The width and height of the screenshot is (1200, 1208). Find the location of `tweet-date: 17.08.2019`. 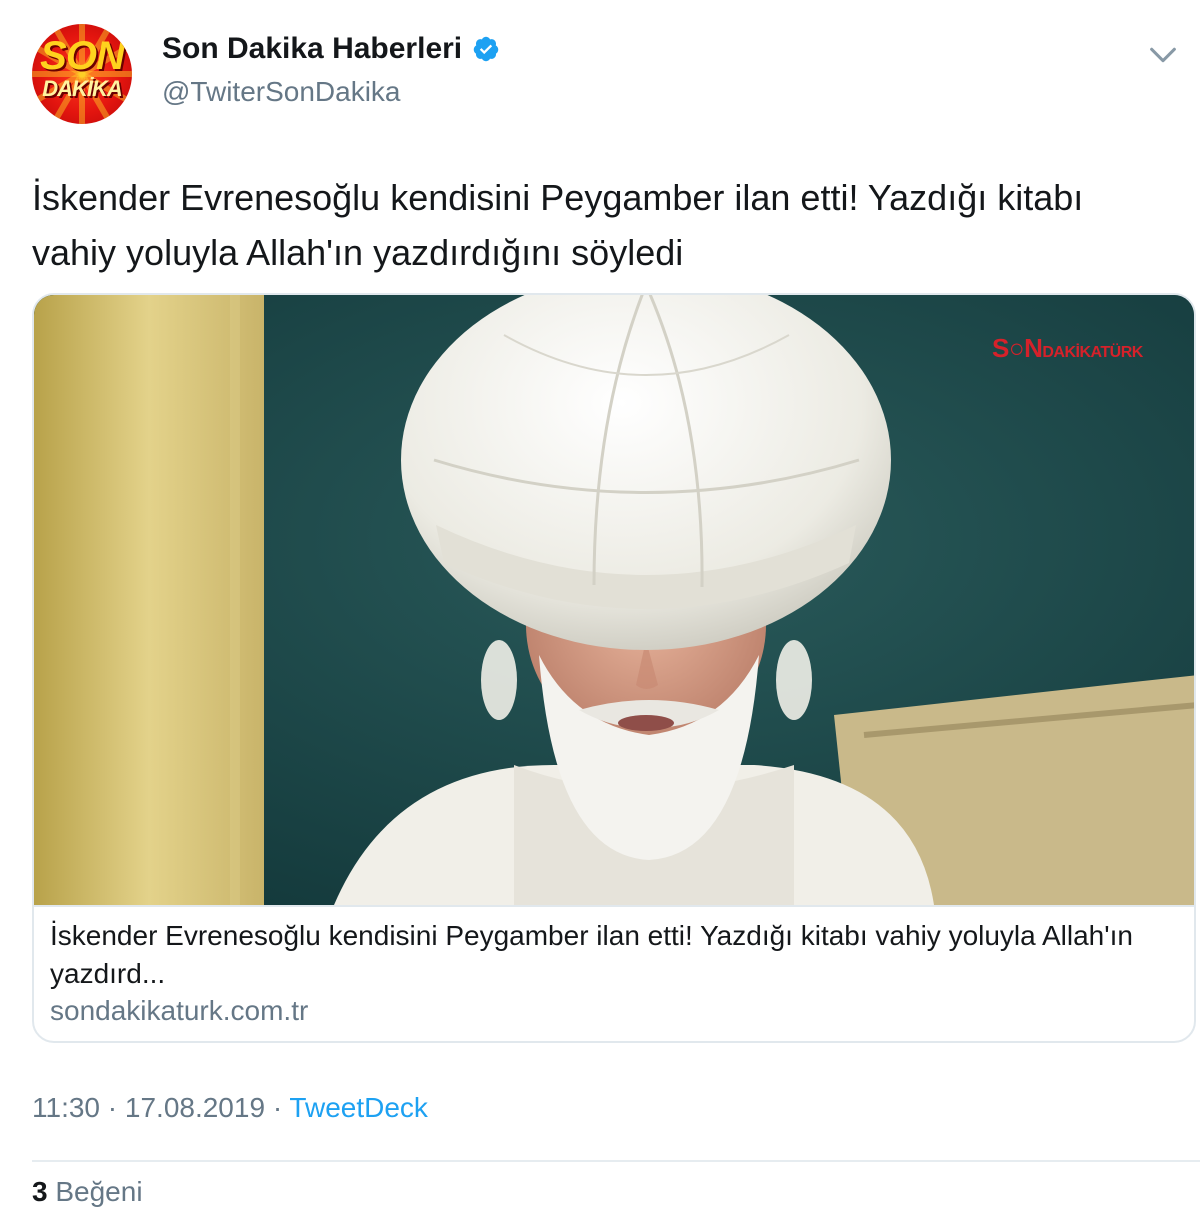

tweet-date: 17.08.2019 is located at coordinates (195, 1107).